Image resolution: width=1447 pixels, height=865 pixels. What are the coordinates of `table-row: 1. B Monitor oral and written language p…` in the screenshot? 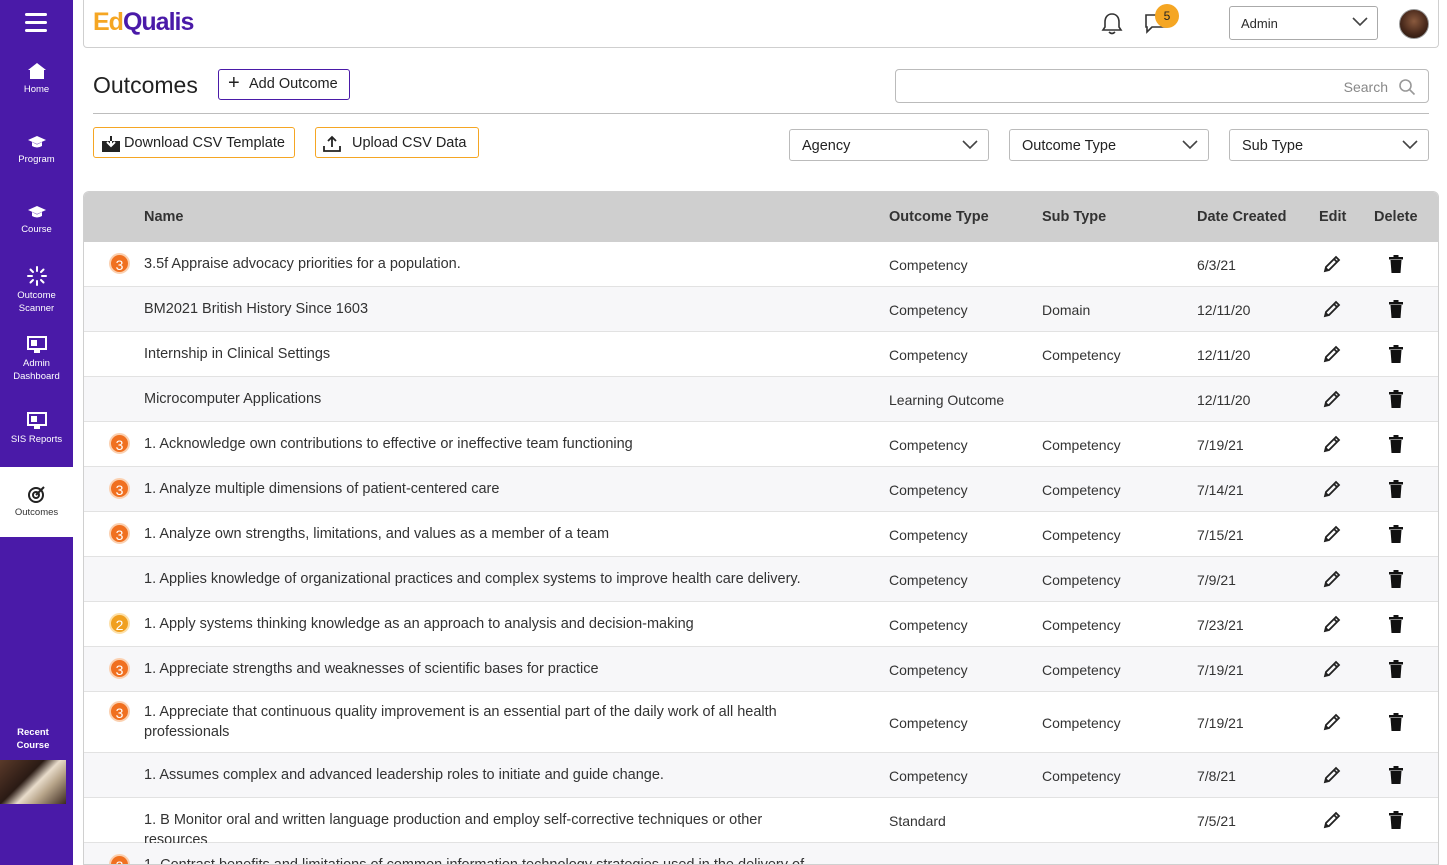 It's located at (761, 823).